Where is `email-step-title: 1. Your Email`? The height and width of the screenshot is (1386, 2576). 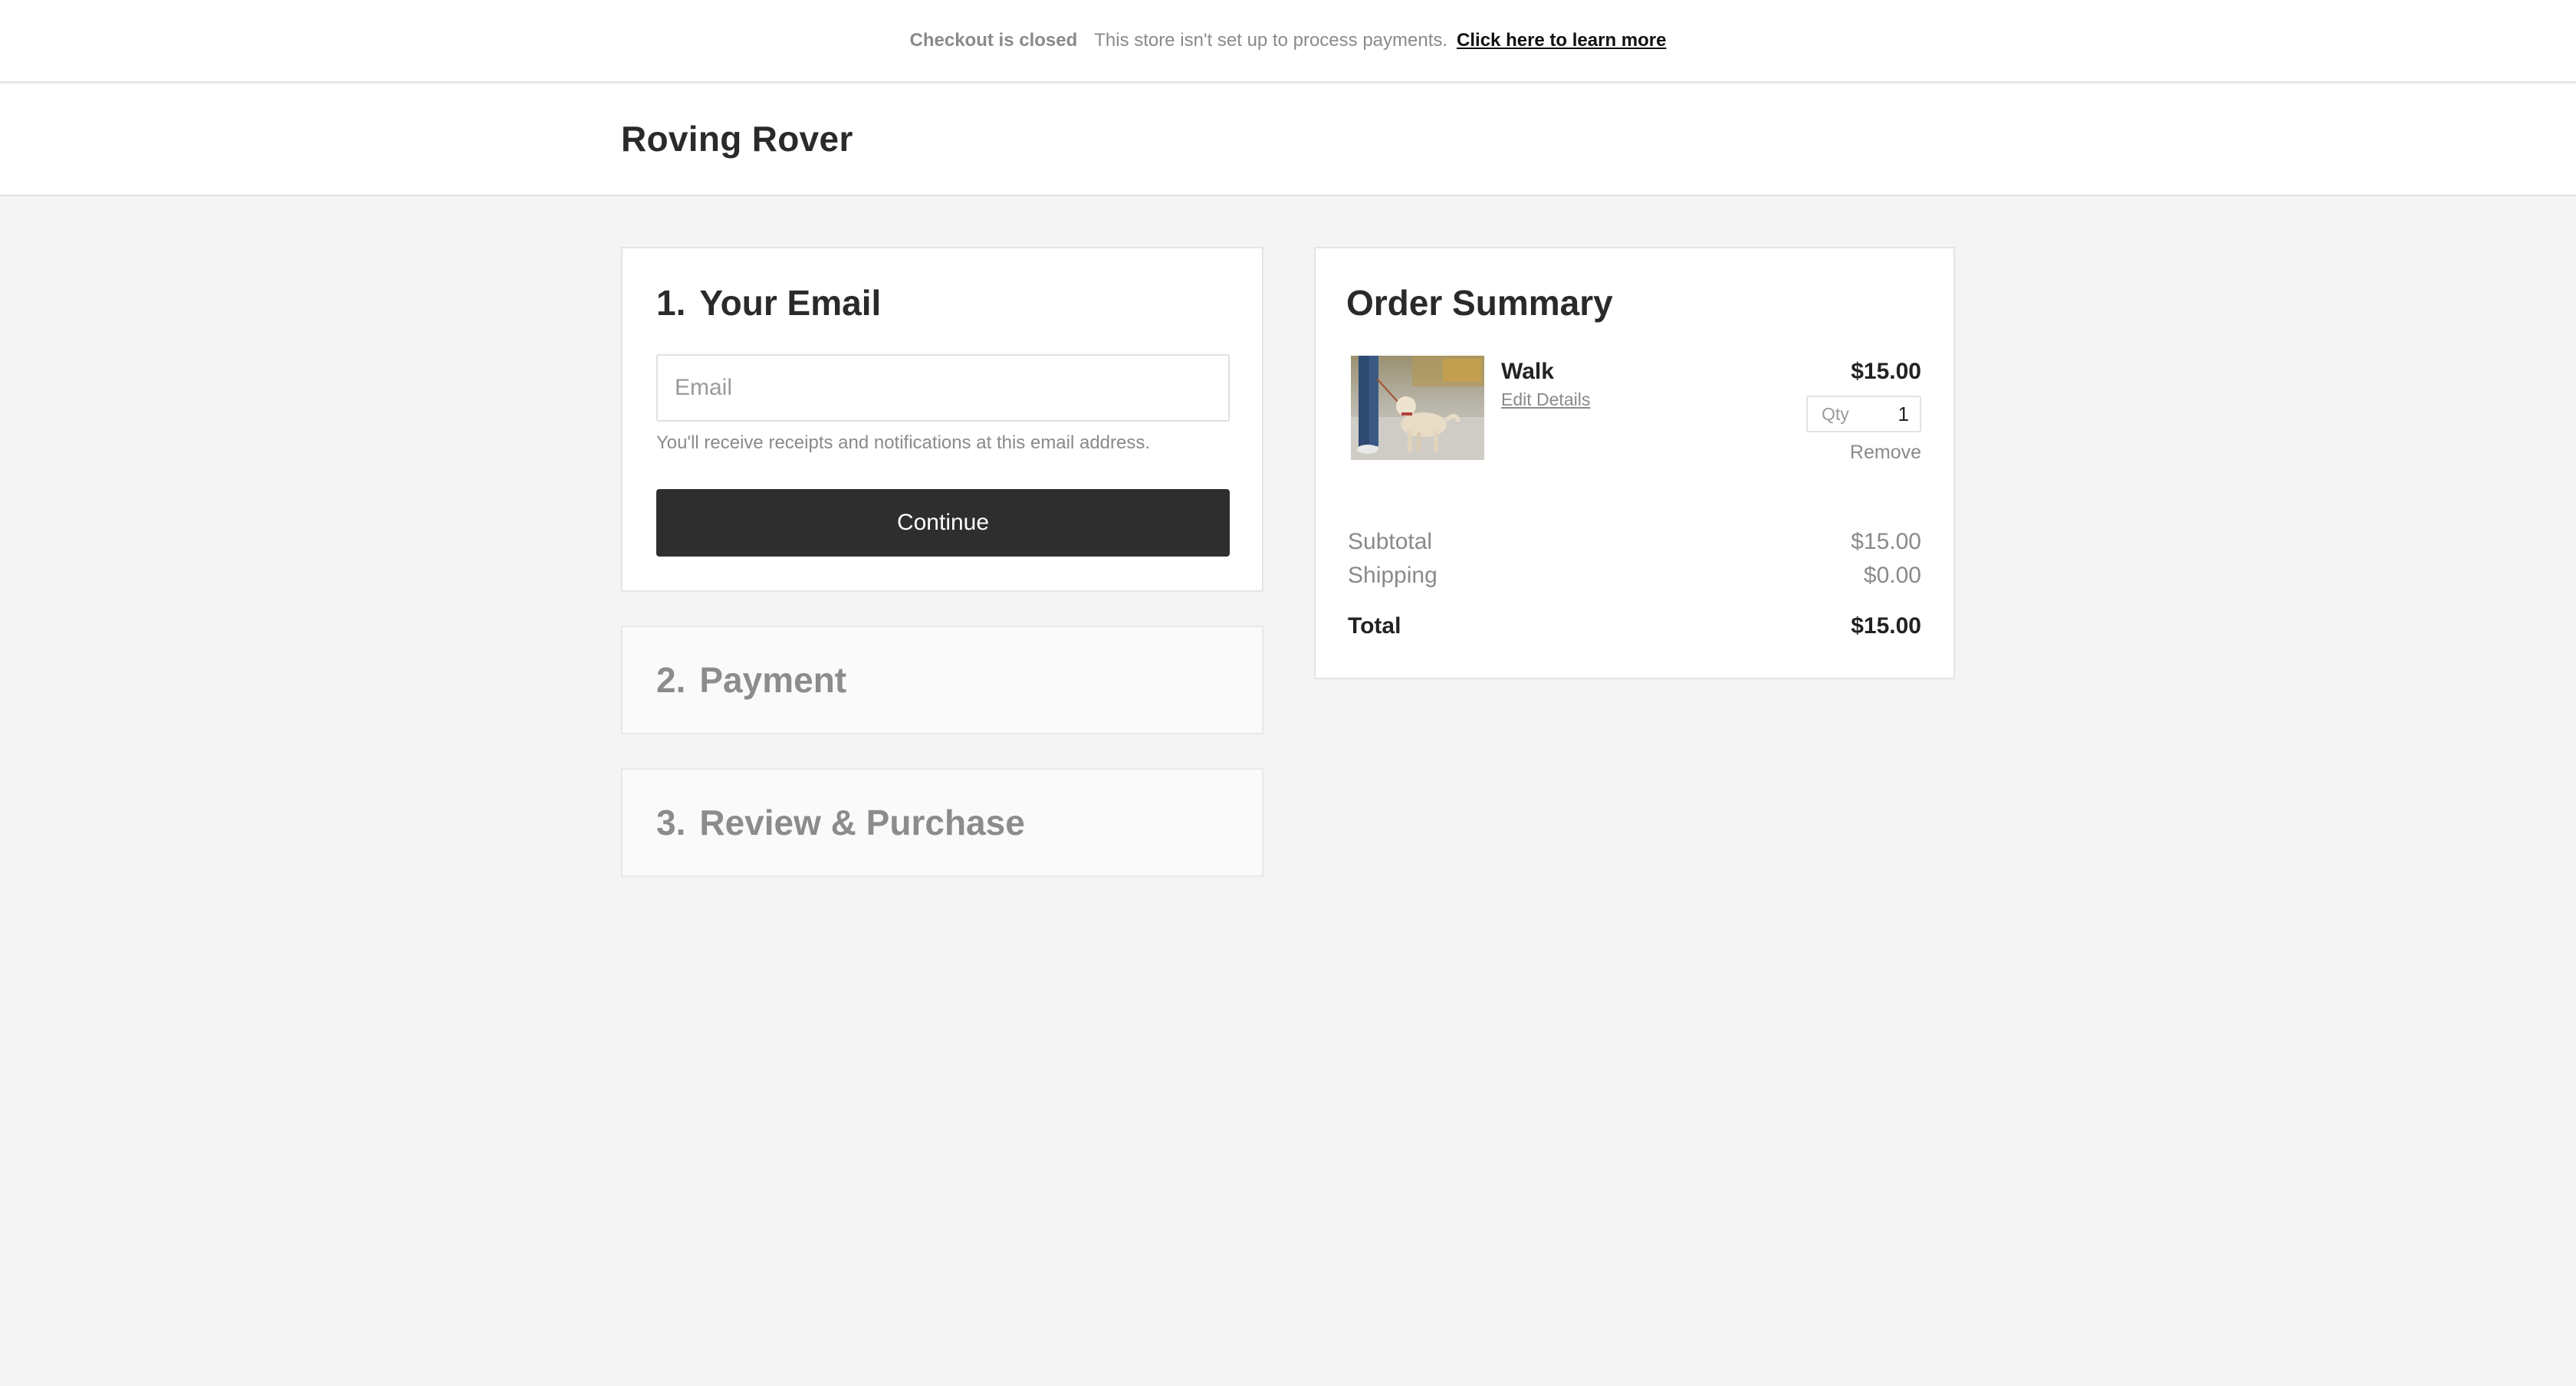 email-step-title: 1. Your Email is located at coordinates (769, 303).